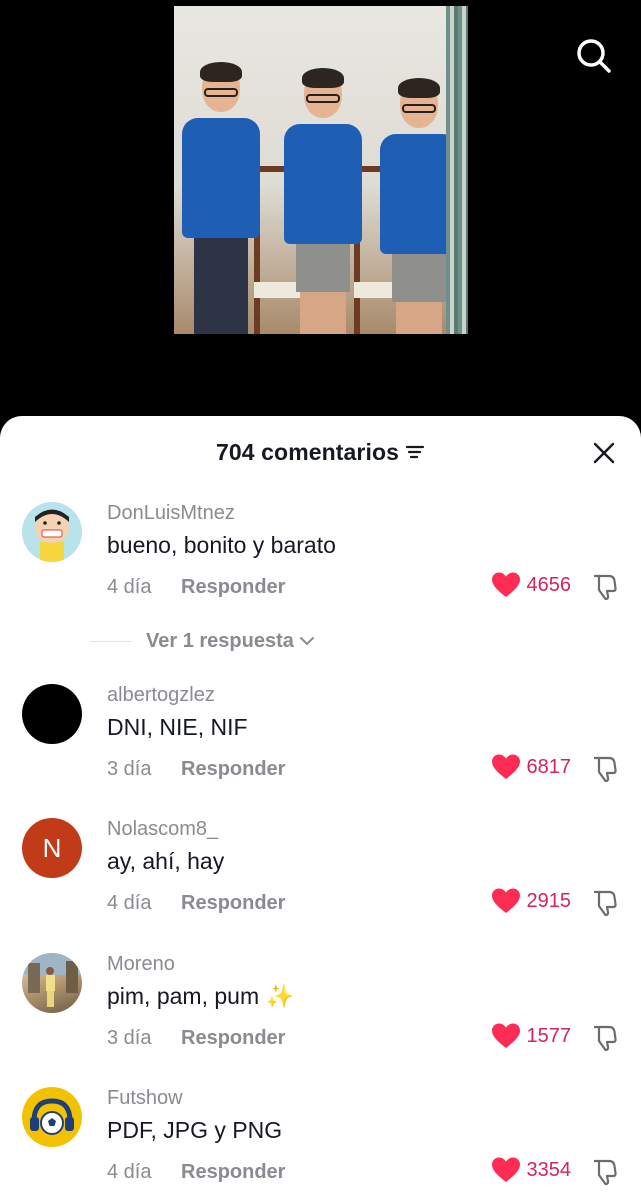 This screenshot has height=1200, width=641. Describe the element at coordinates (52, 980) in the screenshot. I see `photo-avatar-icon` at that location.